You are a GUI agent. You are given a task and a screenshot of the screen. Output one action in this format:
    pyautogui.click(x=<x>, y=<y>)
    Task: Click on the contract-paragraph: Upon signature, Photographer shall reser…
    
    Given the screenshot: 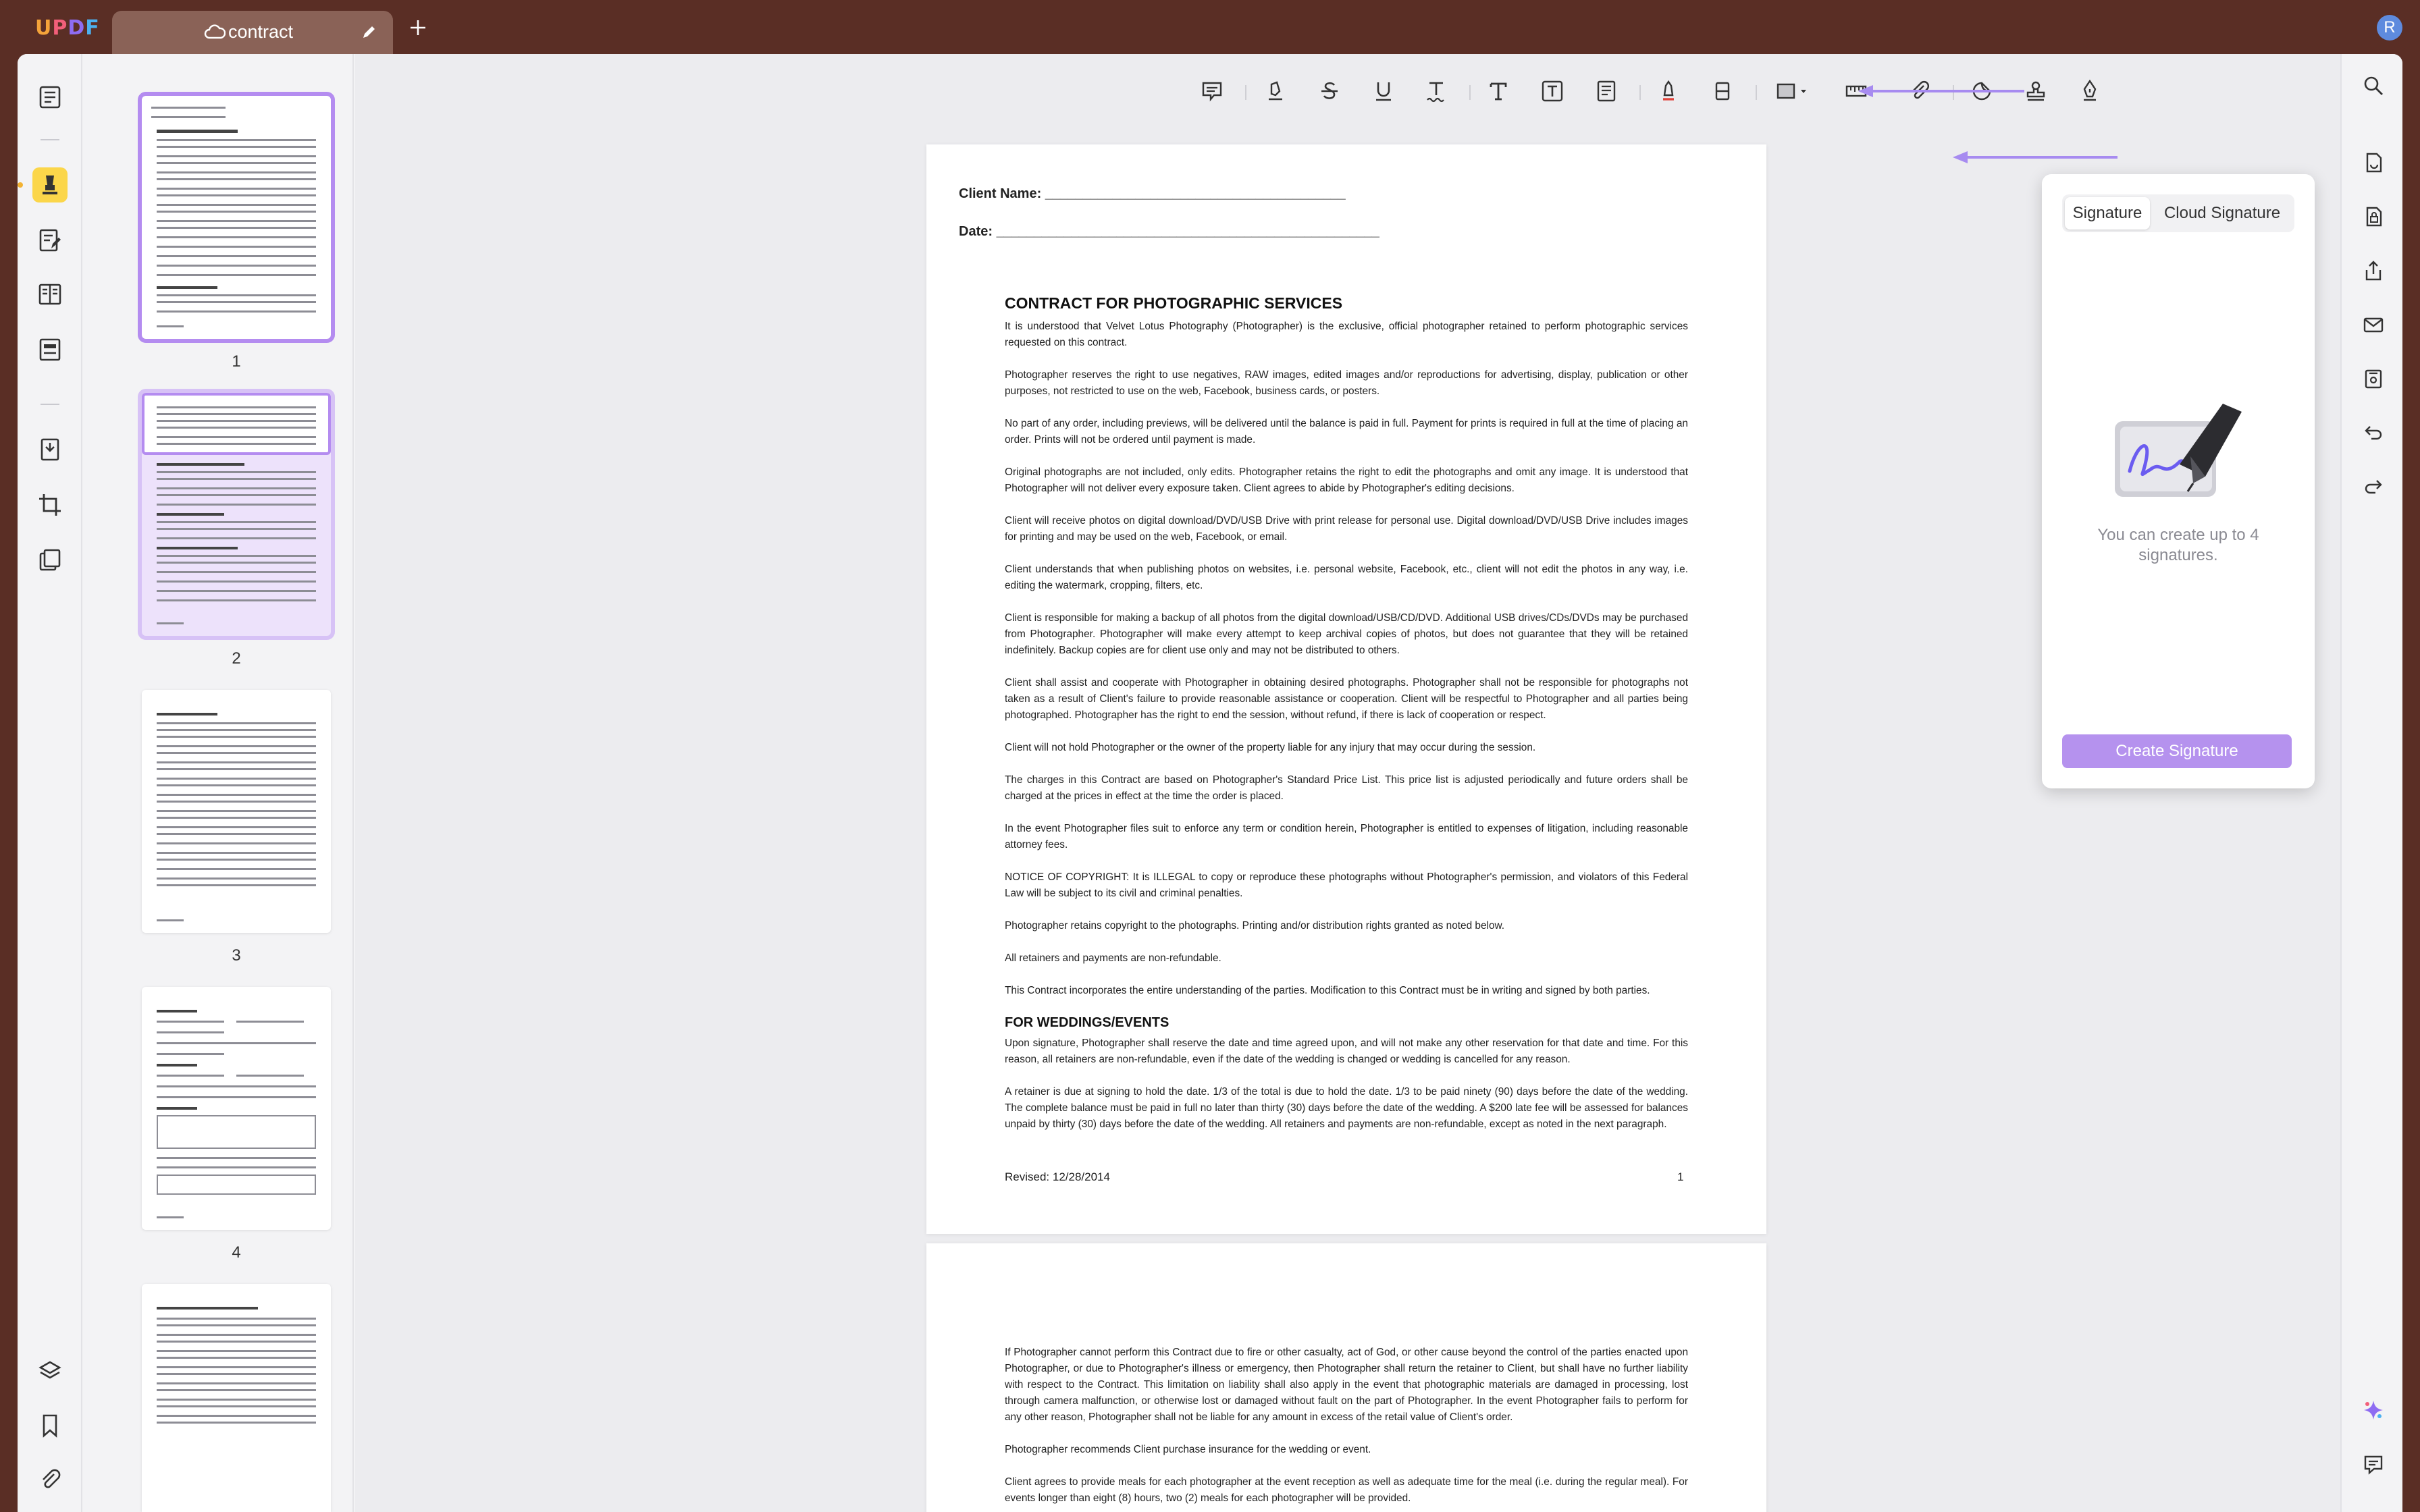 What is the action you would take?
    pyautogui.click(x=1346, y=1051)
    